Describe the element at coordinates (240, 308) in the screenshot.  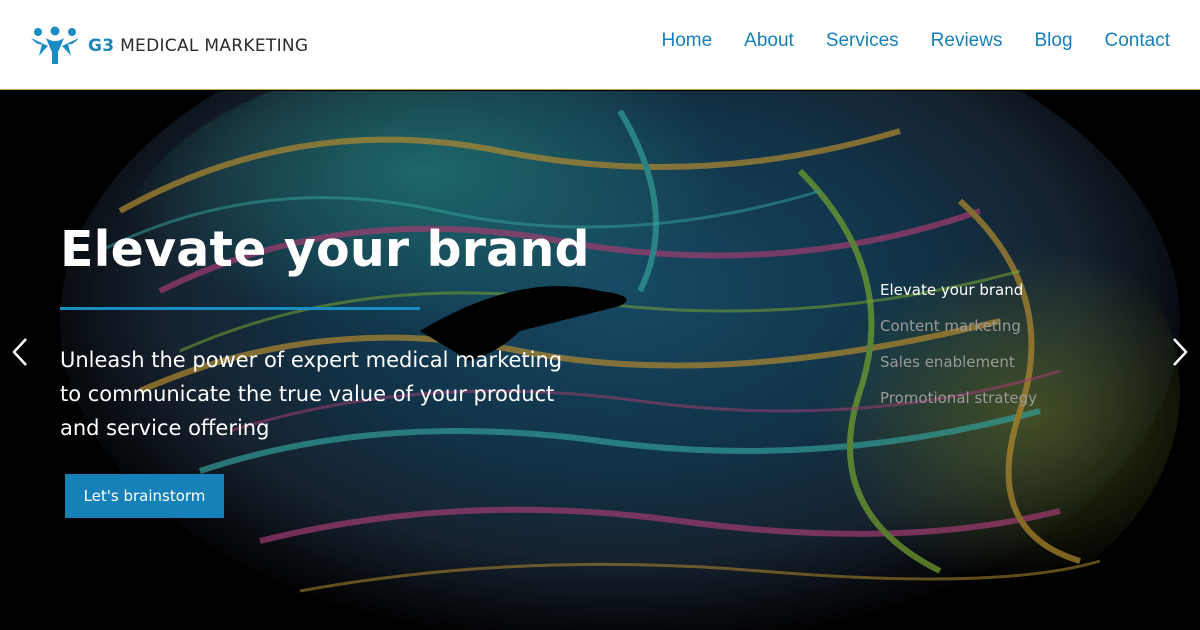
I see `hero-divider` at that location.